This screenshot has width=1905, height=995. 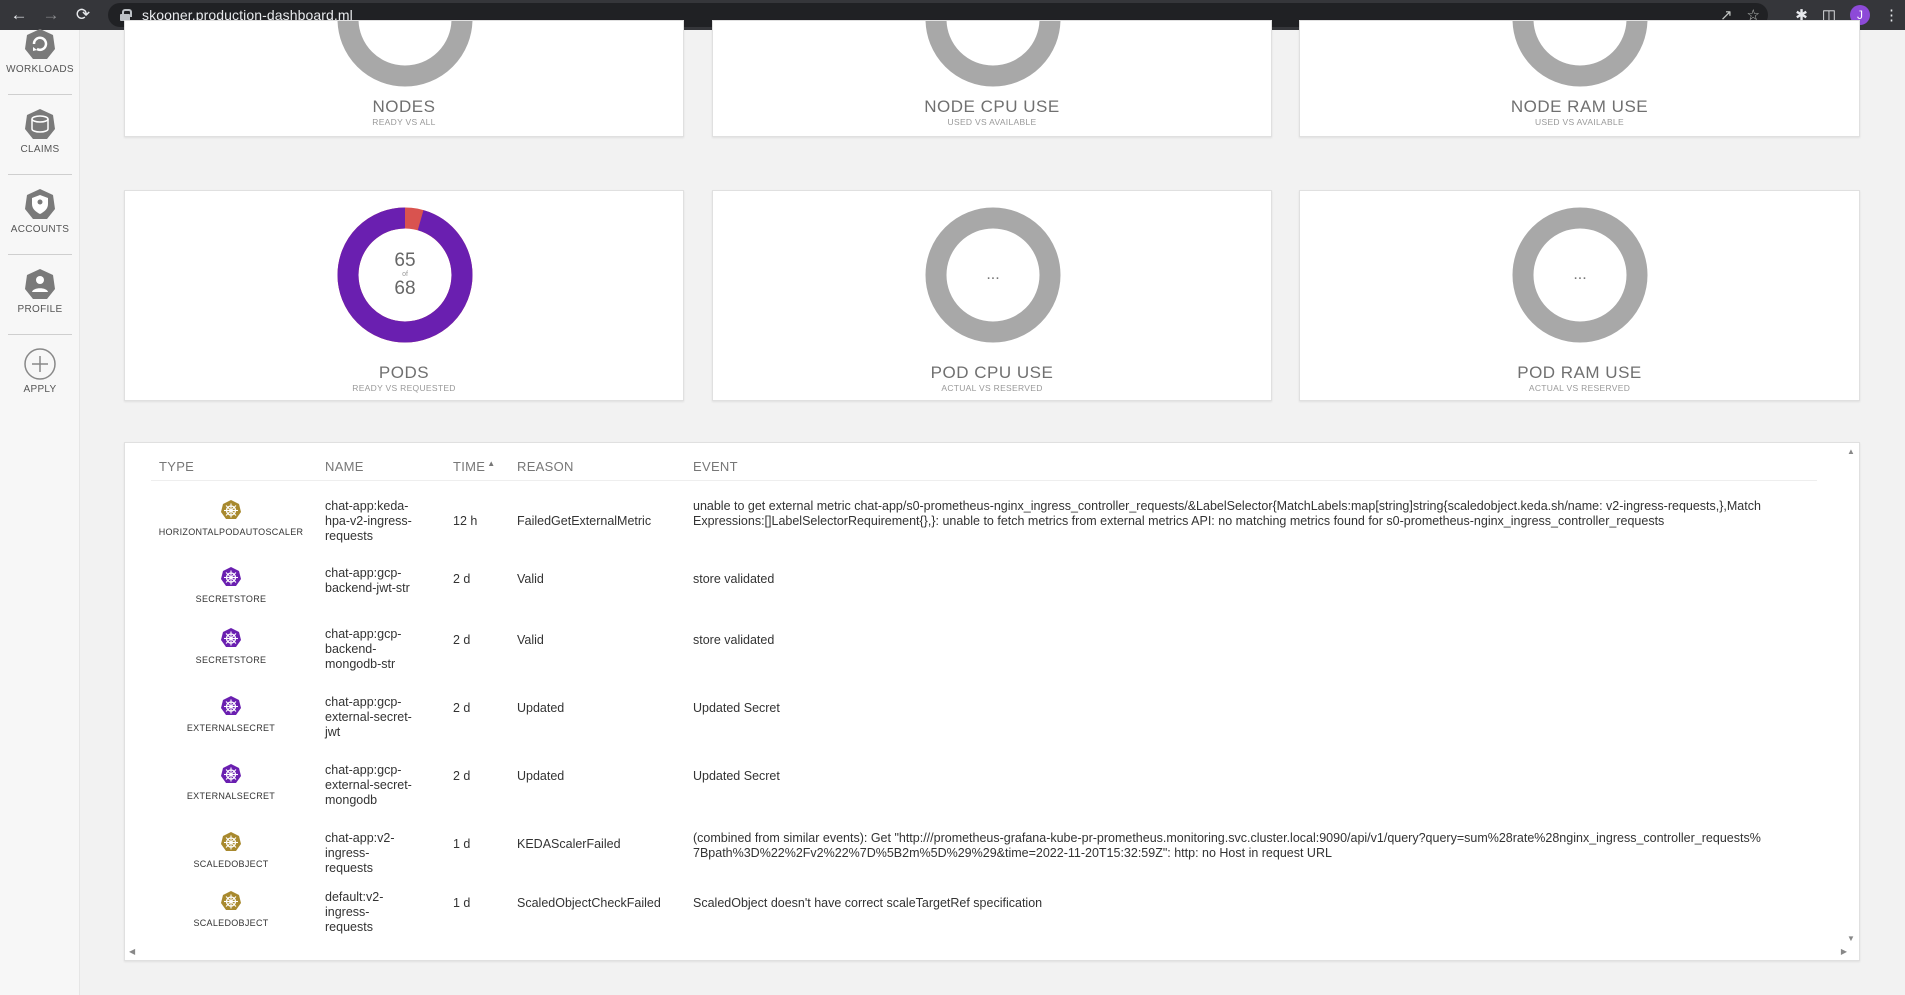 I want to click on type-cell: HORIZONTALPODAUTOSCALER, so click(x=231, y=518).